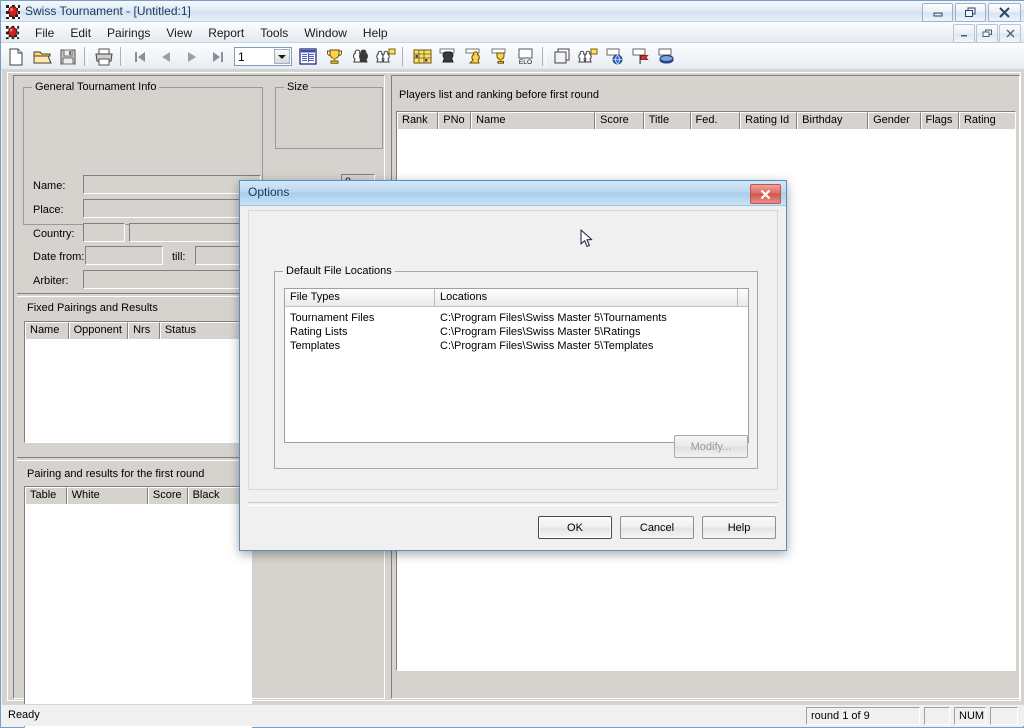 The height and width of the screenshot is (728, 1024). Describe the element at coordinates (263, 56) in the screenshot. I see `round-selector: 1` at that location.